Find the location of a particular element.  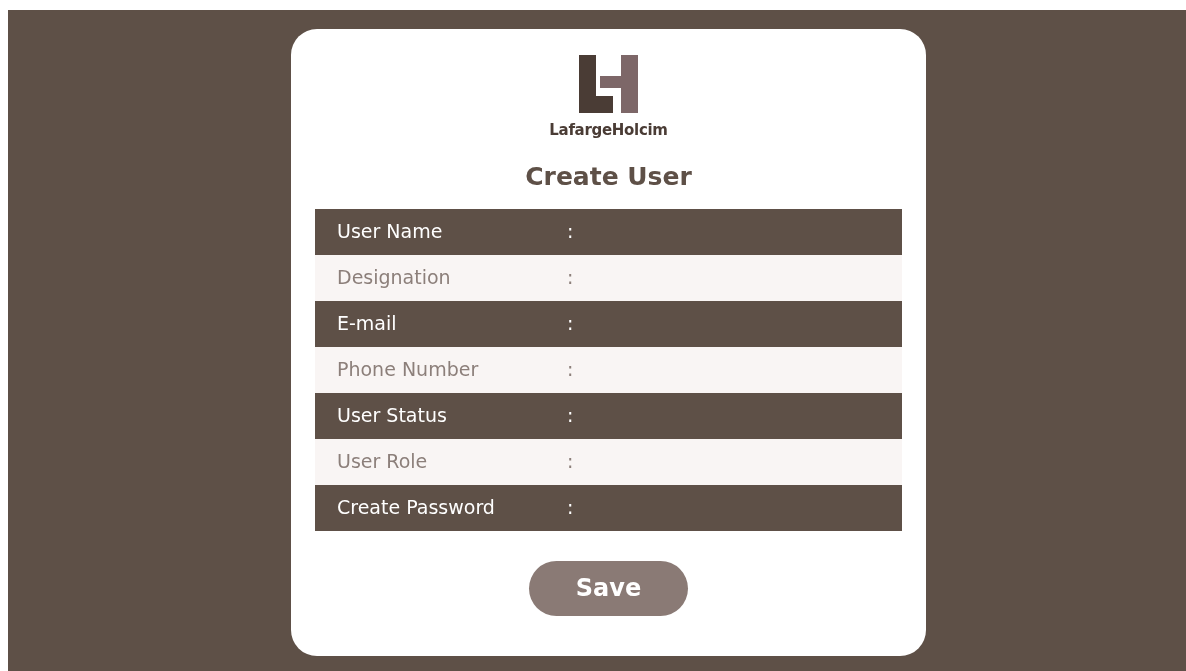

form-row: E-mail : is located at coordinates (608, 323).